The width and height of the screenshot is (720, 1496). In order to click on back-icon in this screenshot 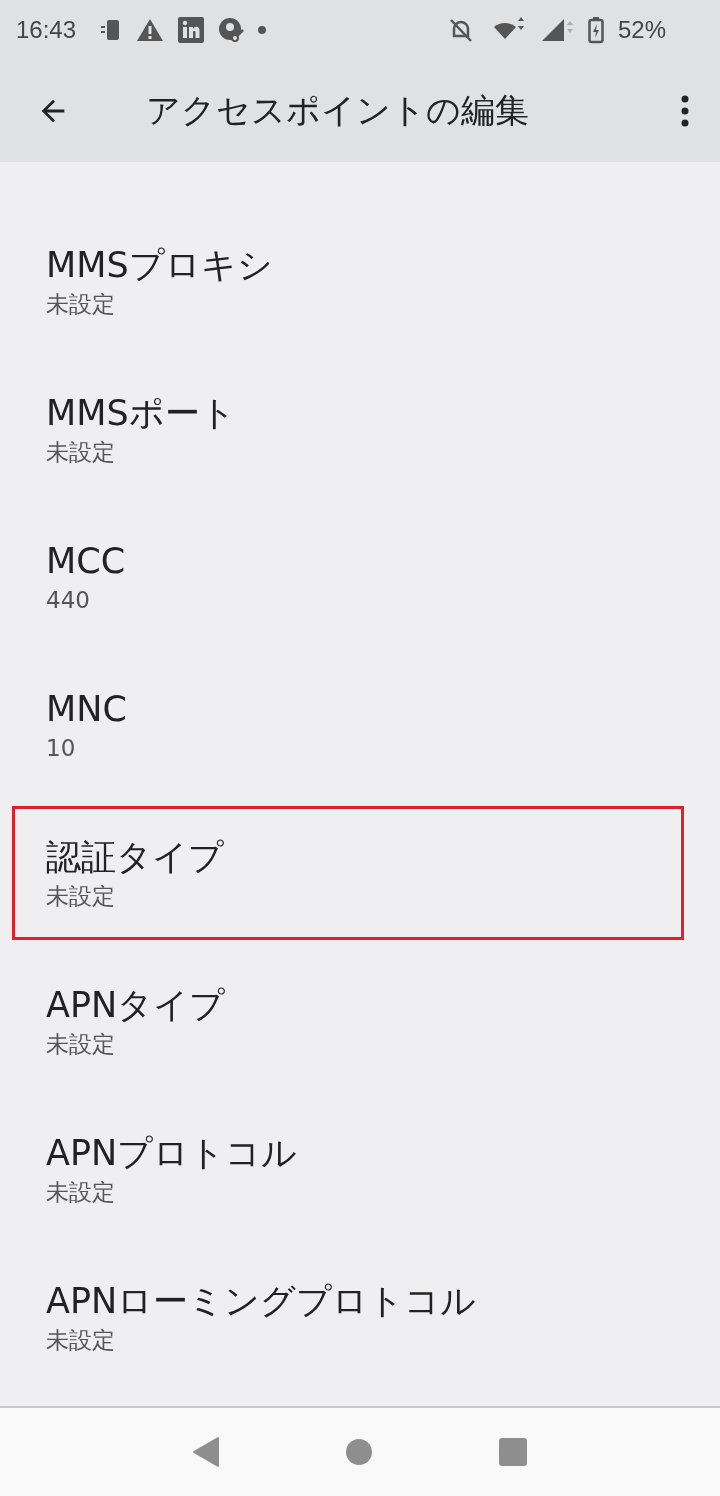, I will do `click(206, 1452)`.